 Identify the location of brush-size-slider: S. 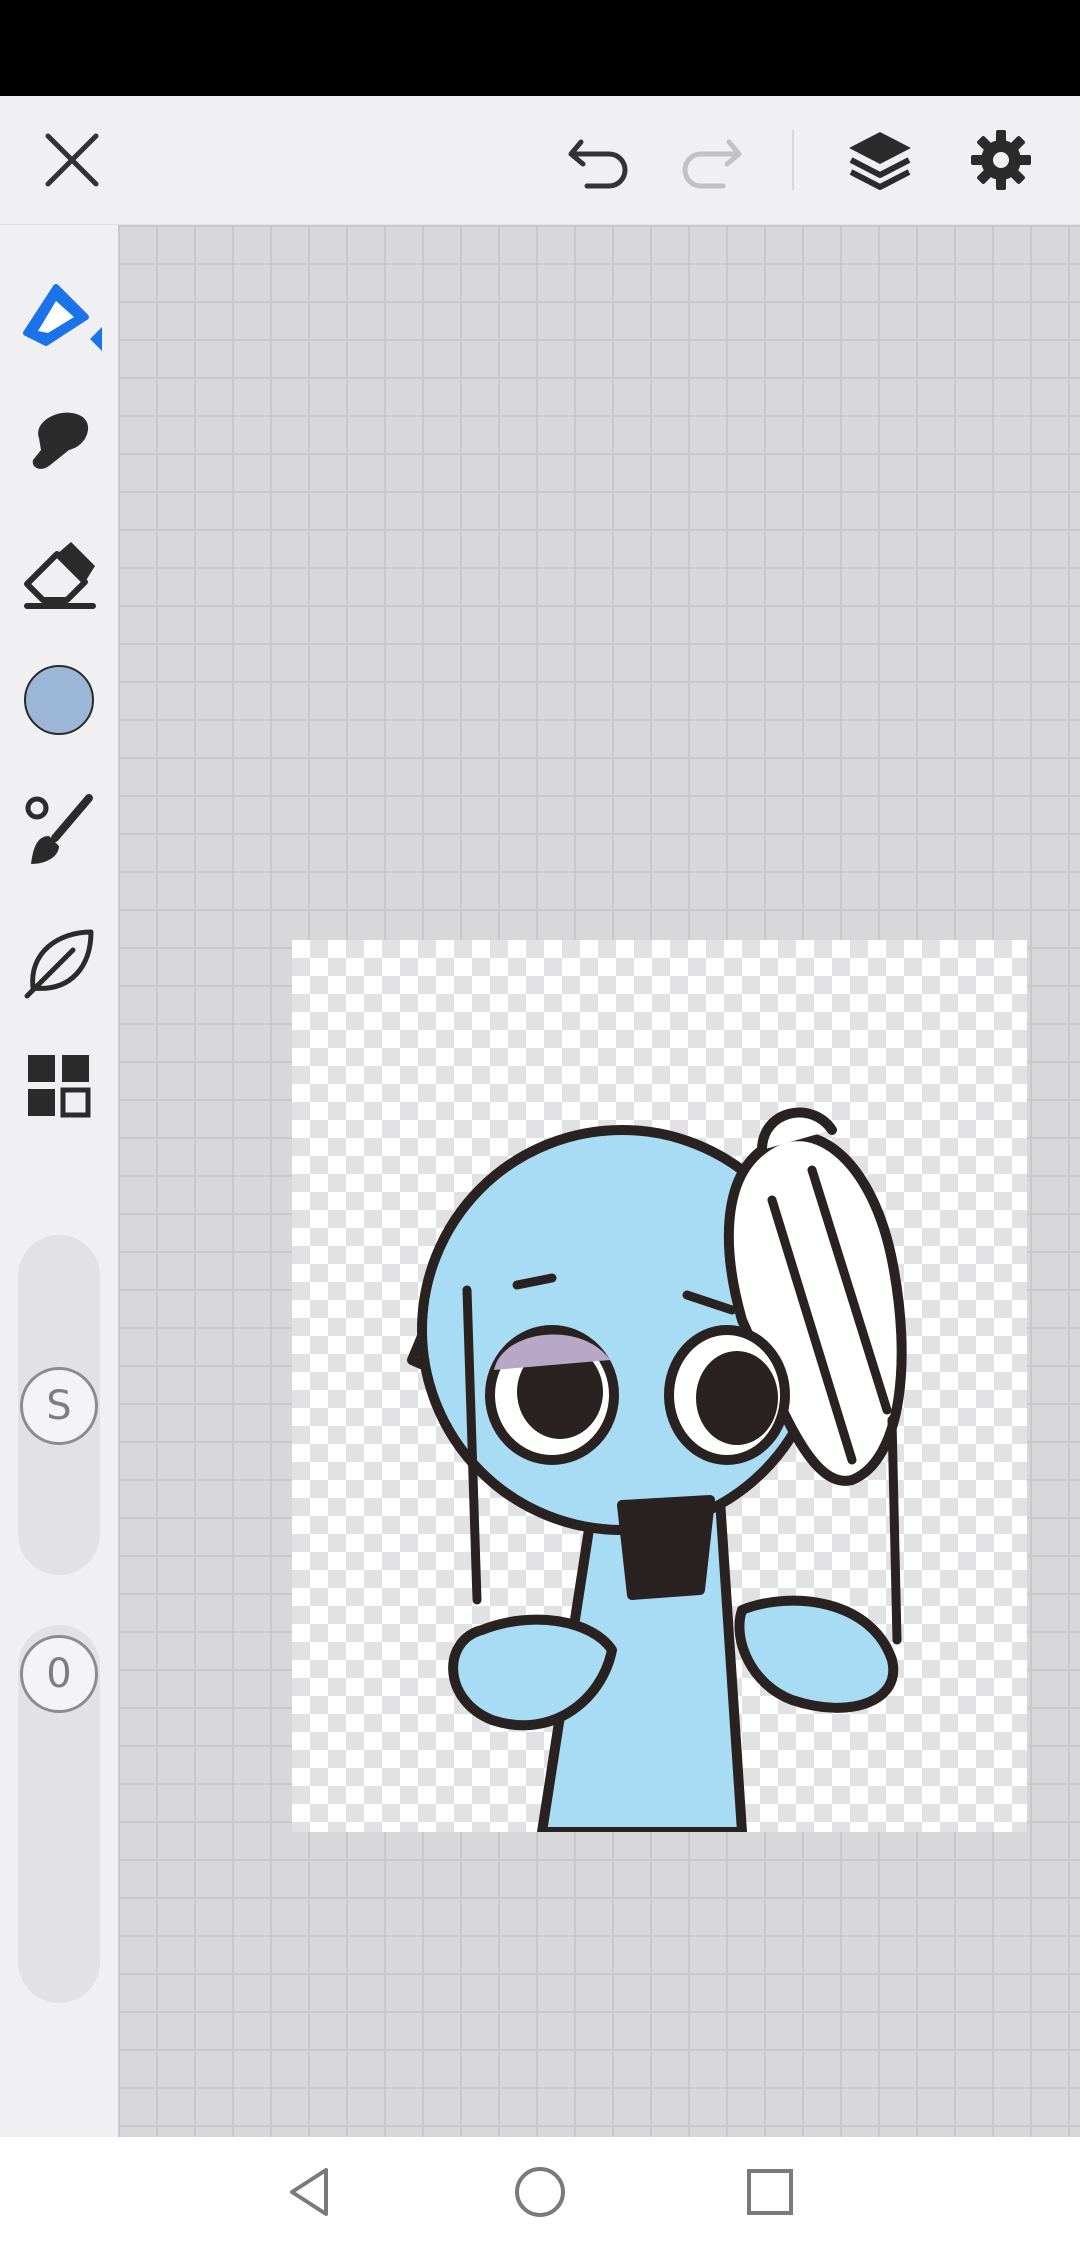
(59, 1405).